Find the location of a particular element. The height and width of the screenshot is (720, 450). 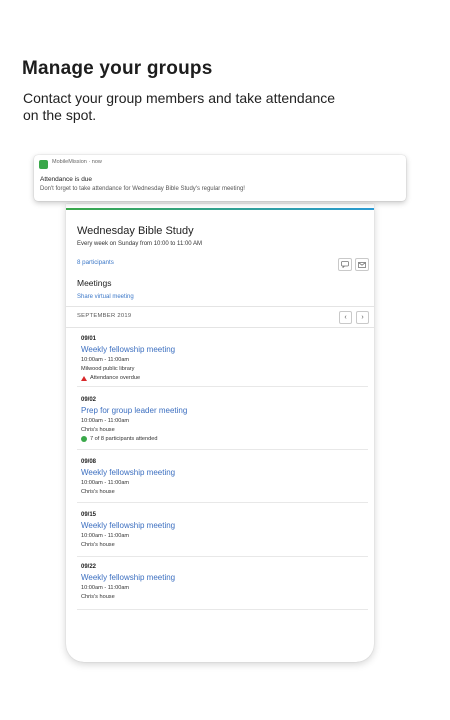

group-title: Wednesday Bible Study is located at coordinates (135, 231).